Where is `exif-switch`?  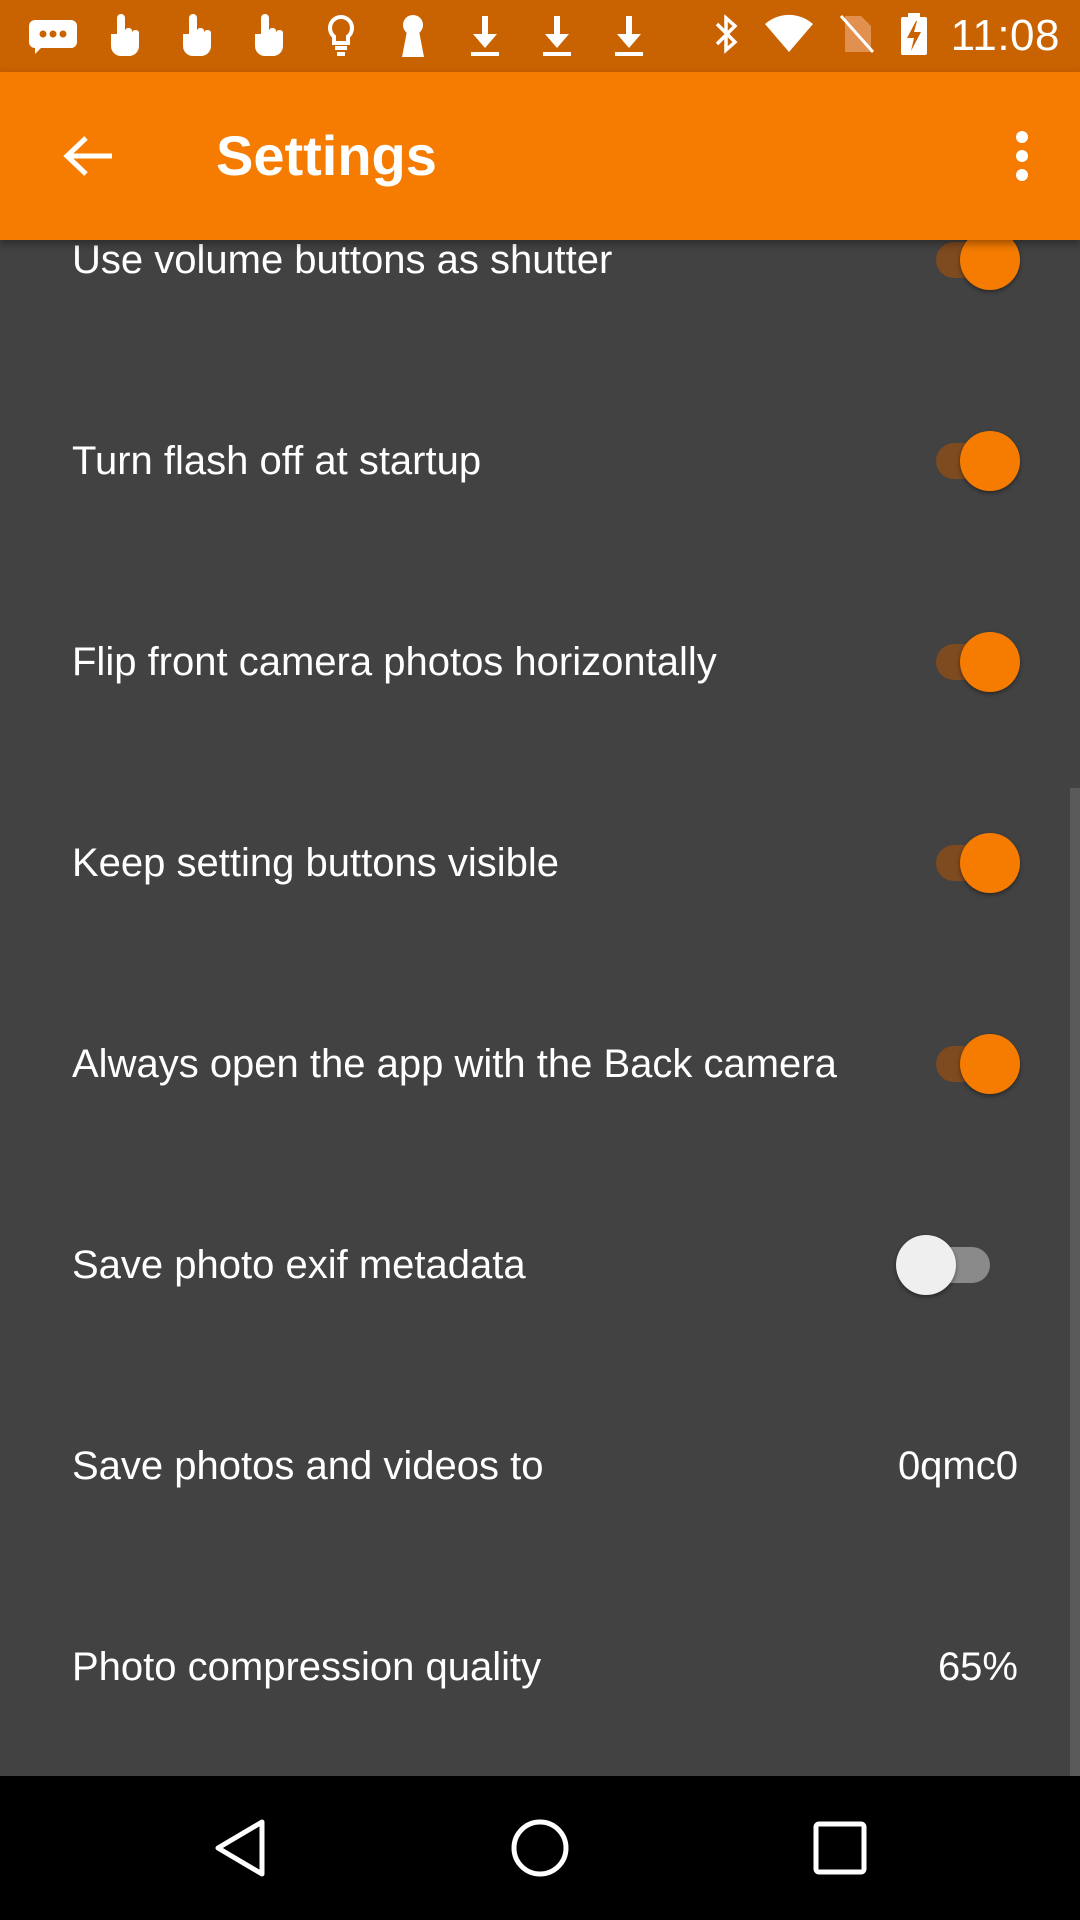
exif-switch is located at coordinates (948, 1265).